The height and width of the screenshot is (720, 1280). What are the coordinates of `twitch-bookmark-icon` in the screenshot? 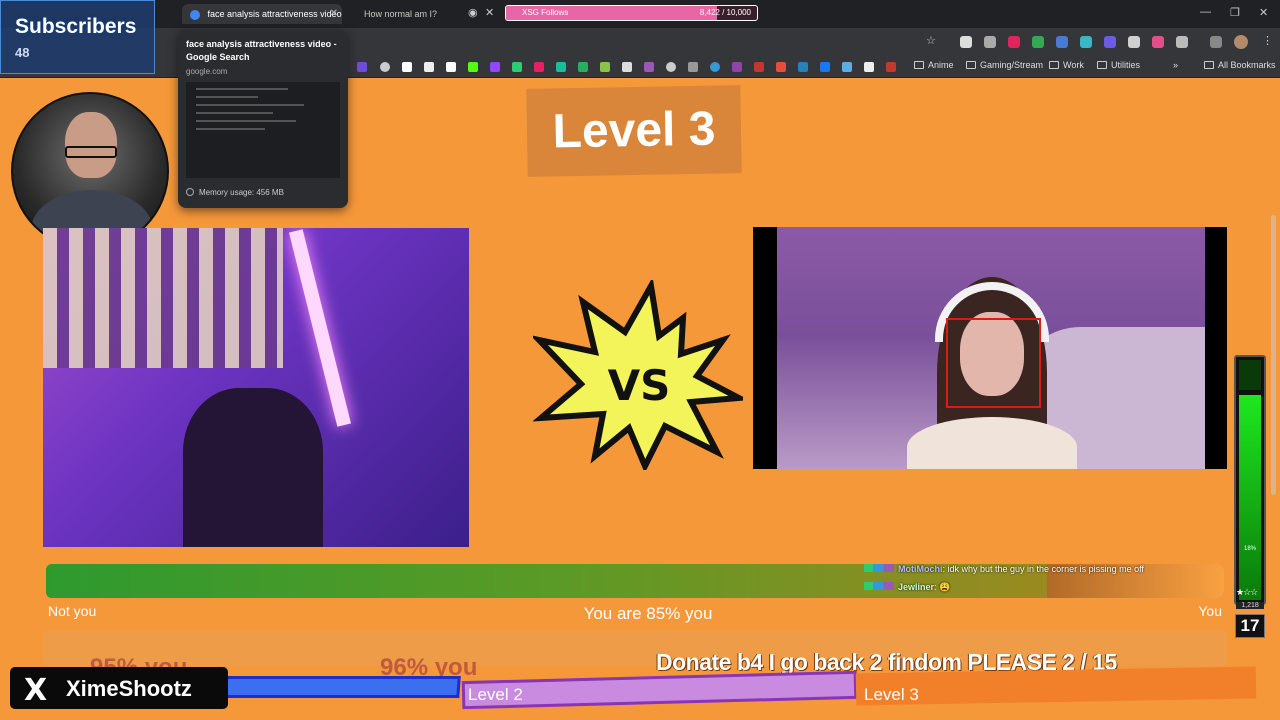 It's located at (495, 67).